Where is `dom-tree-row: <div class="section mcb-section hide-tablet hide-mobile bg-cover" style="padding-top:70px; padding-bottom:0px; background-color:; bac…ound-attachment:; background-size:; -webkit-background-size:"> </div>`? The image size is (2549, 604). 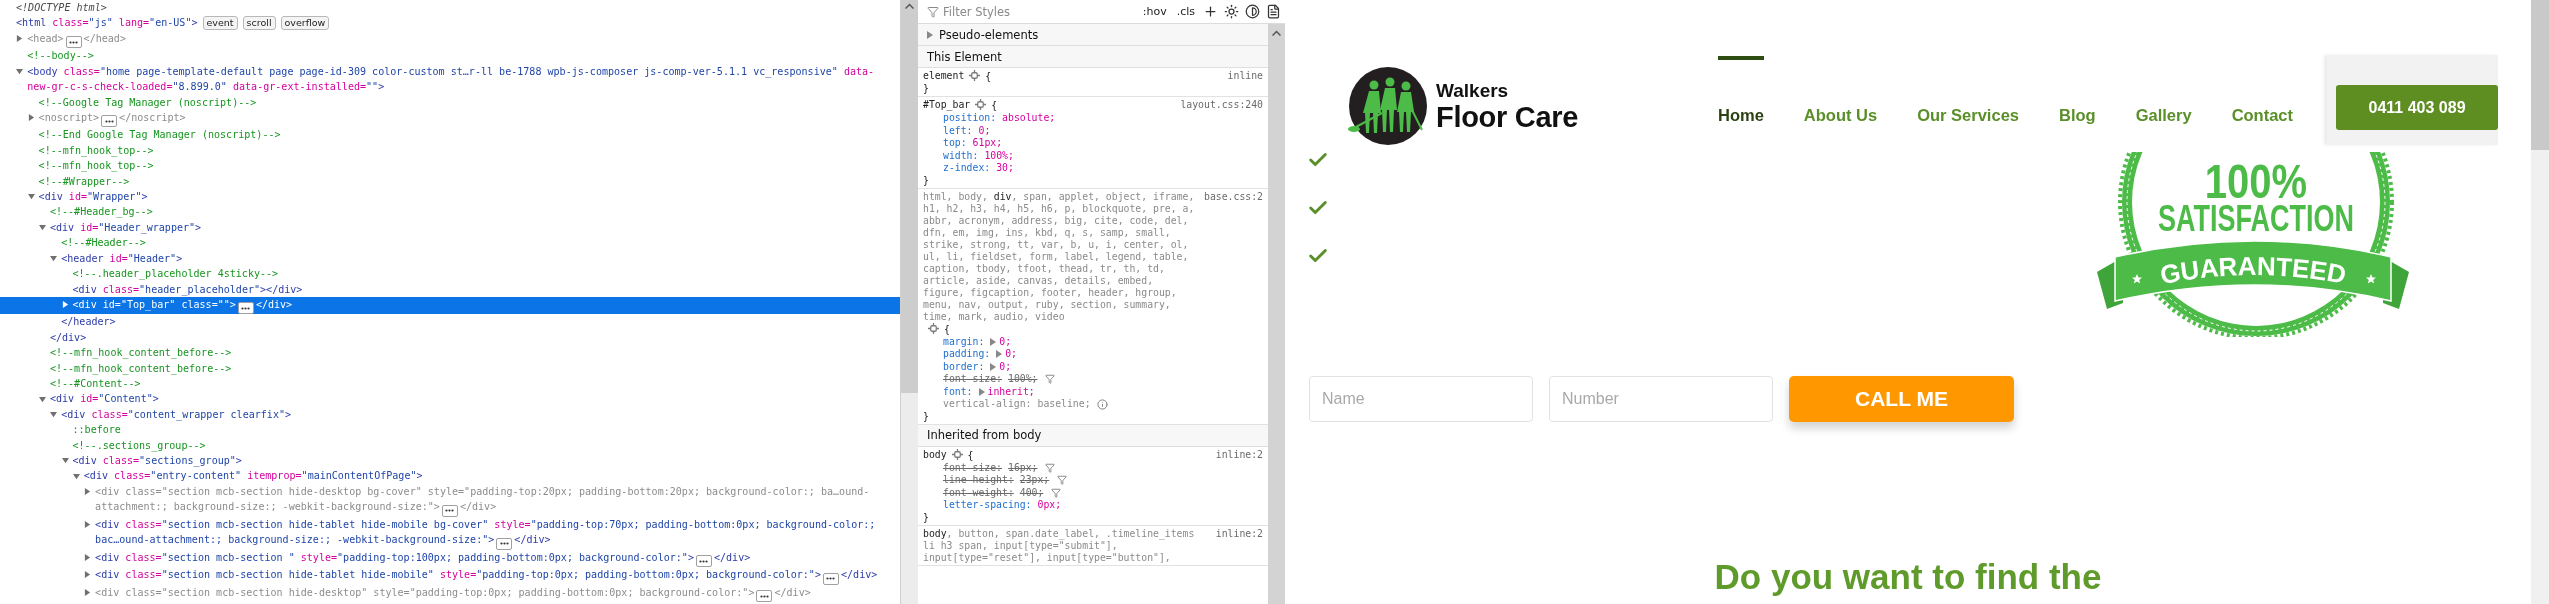 dom-tree-row: <div class="section mcb-section hide-tablet hide-mobile bg-cover" style="padding-top:70px; padding-bottom:0px; background-color:; bac…ound-attachment:; background-size:; -webkit-background-size:"> </div> is located at coordinates (450, 533).